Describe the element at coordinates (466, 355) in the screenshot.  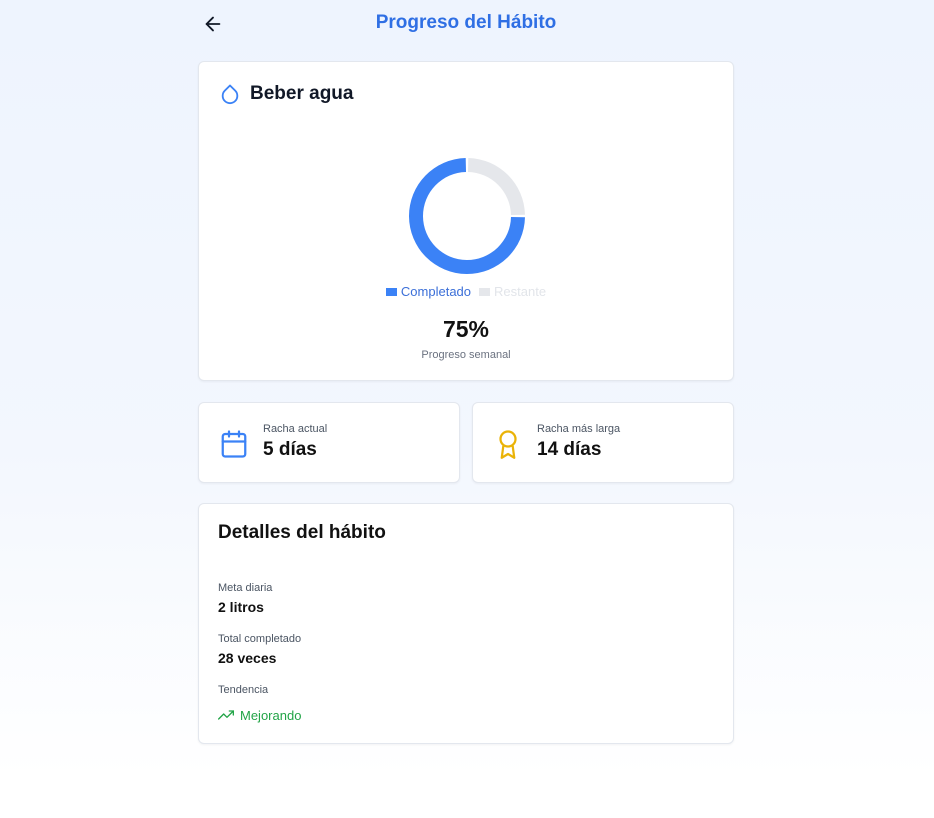
I see `progress-caption: Progreso semanal` at that location.